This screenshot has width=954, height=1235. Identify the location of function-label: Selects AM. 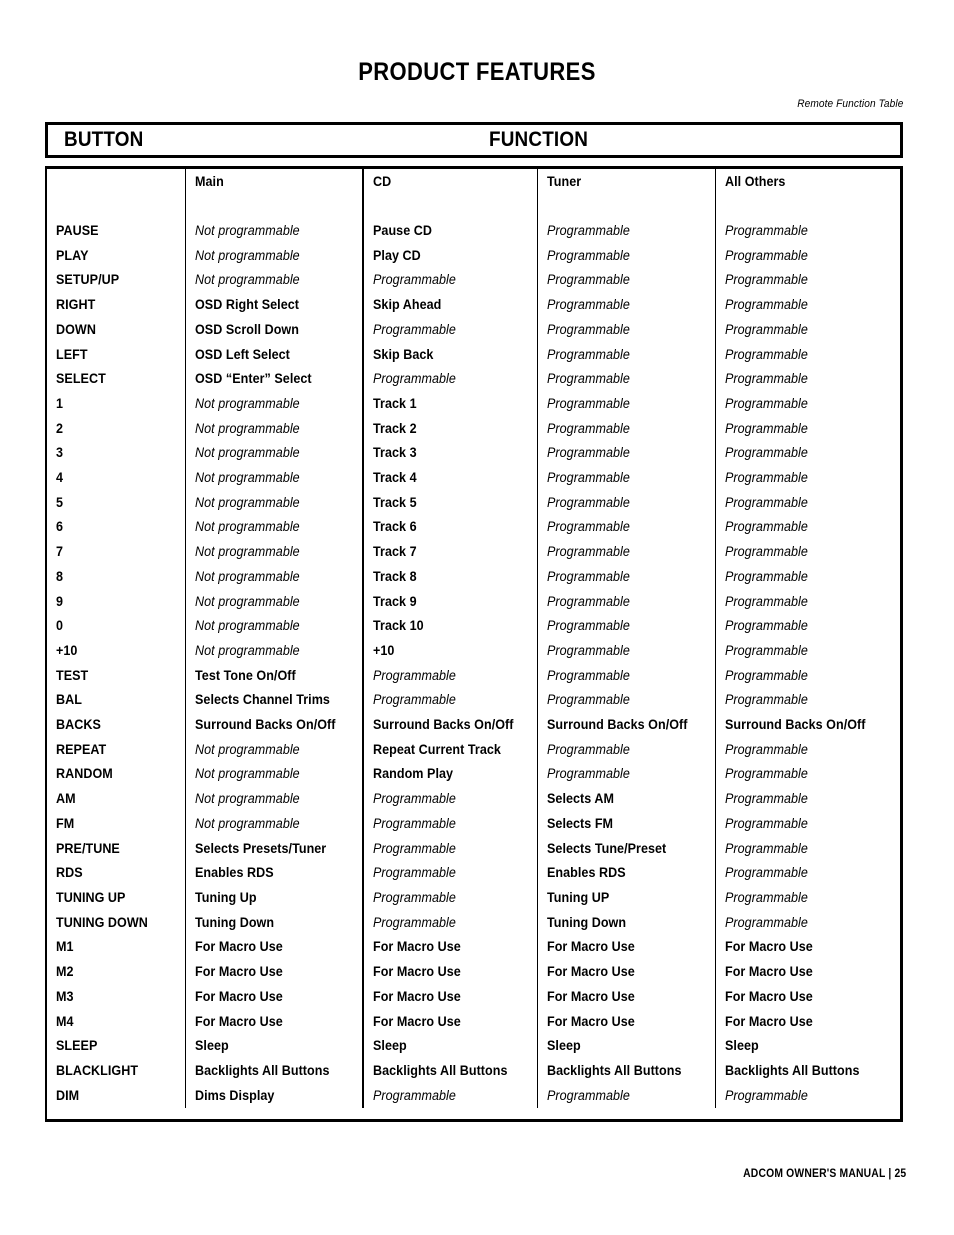
(580, 799).